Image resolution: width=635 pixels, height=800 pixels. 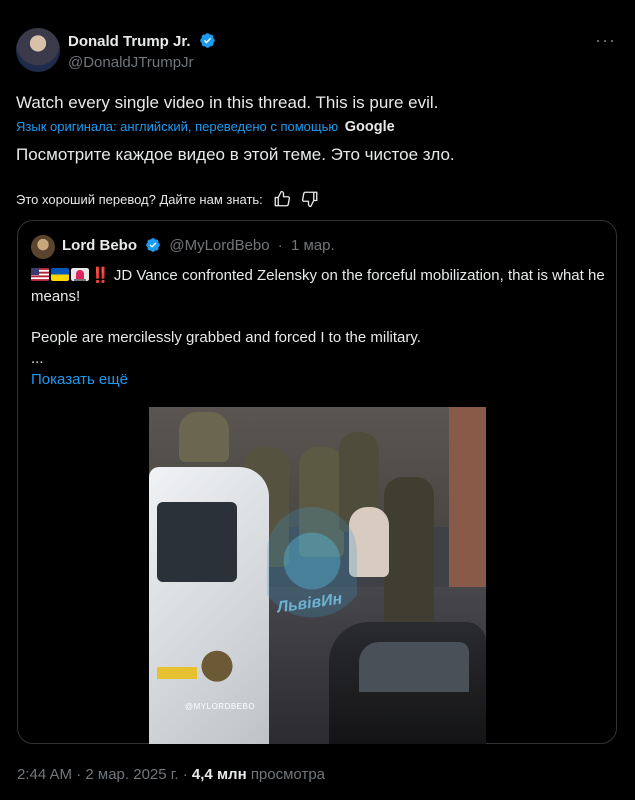 I want to click on more-icon: ···, so click(x=605, y=40).